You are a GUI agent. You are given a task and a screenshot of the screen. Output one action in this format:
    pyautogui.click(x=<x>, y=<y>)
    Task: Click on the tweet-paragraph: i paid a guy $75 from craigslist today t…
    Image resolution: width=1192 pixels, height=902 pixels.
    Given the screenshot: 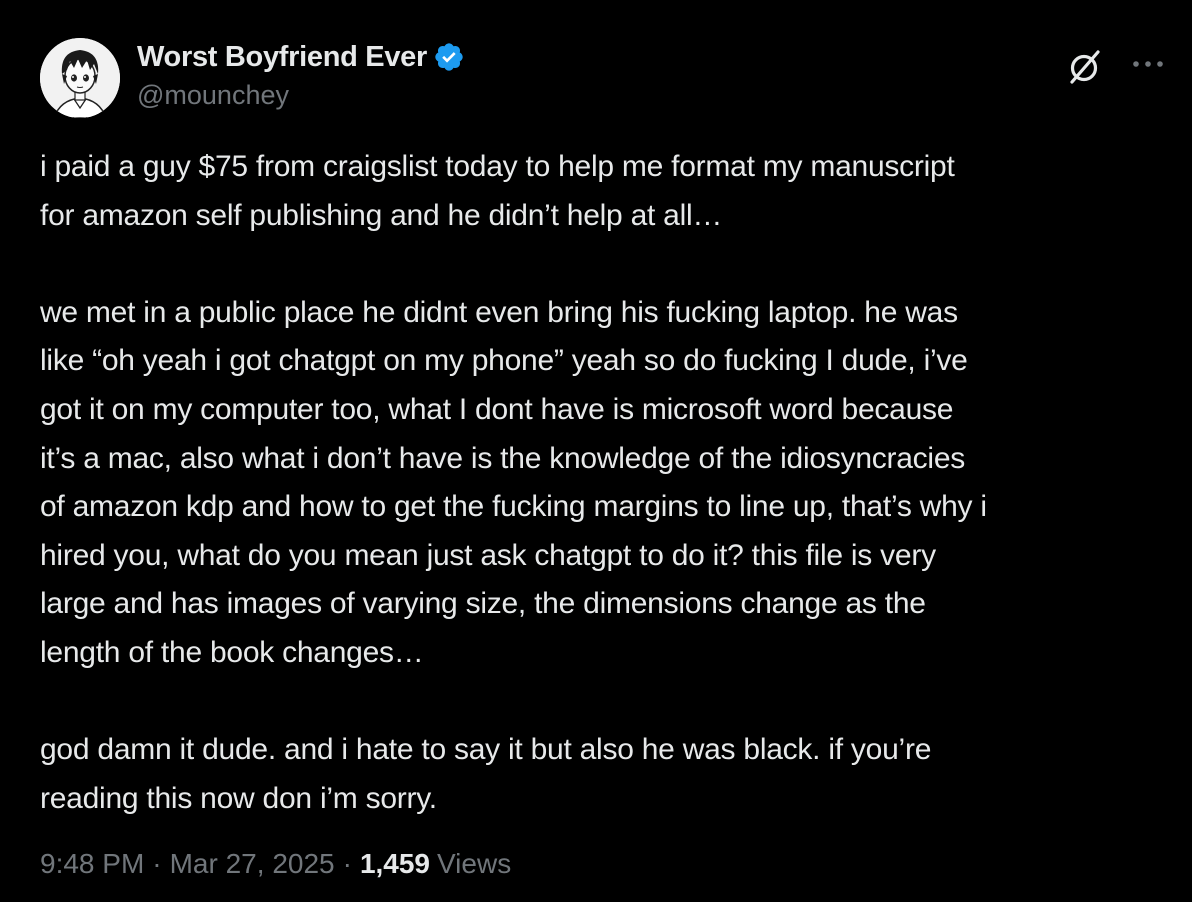 What is the action you would take?
    pyautogui.click(x=497, y=191)
    